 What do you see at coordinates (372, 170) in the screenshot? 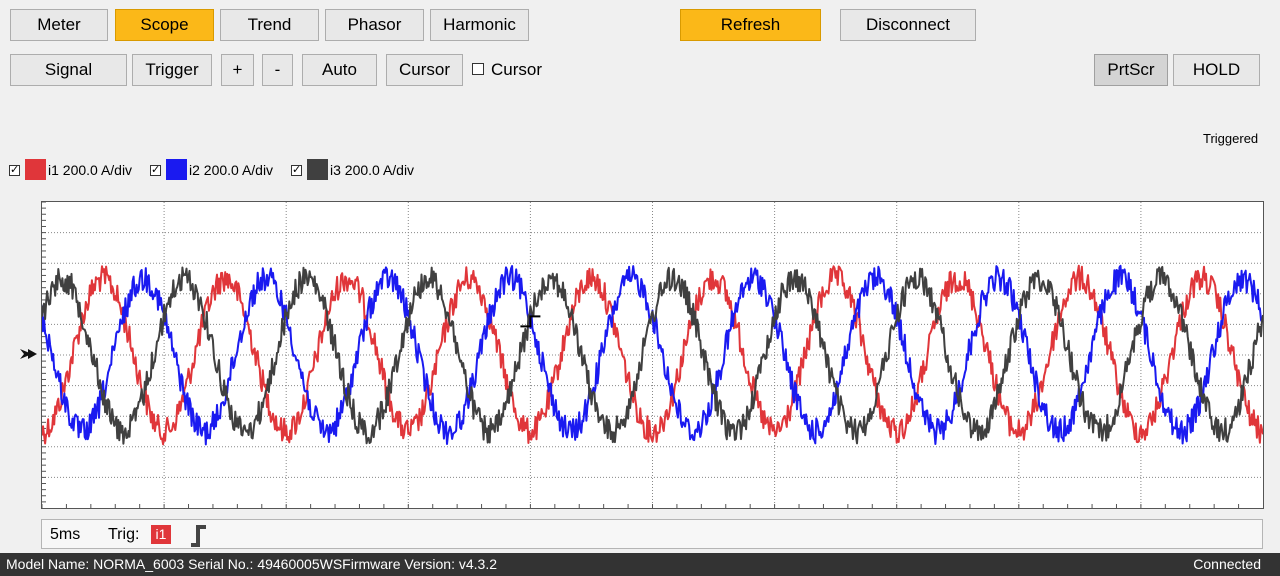
I see `i3-legend-label: i3 200.0 A/div` at bounding box center [372, 170].